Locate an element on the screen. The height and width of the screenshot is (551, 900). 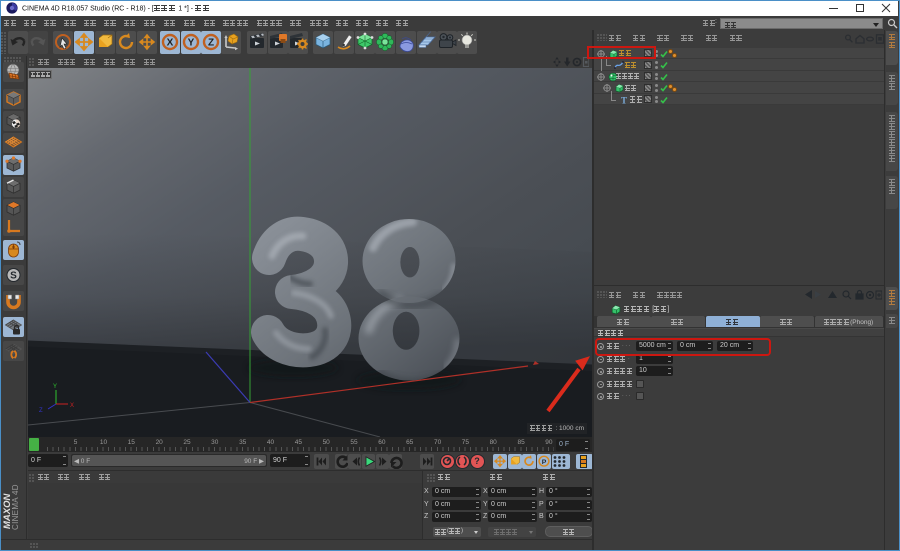
svg-text: S is located at coordinates (13, 276).